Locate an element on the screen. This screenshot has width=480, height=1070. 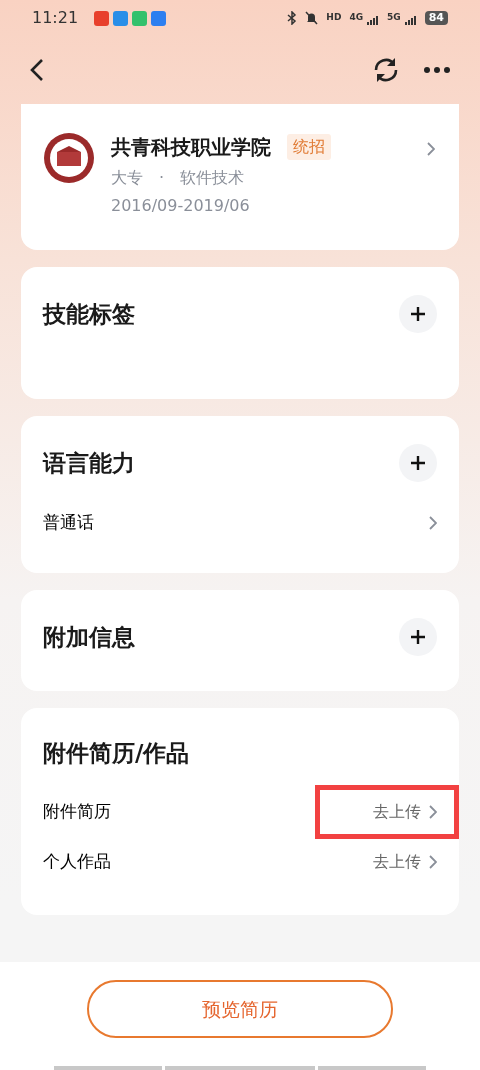
section-title: 附加信息 is located at coordinates (89, 637).